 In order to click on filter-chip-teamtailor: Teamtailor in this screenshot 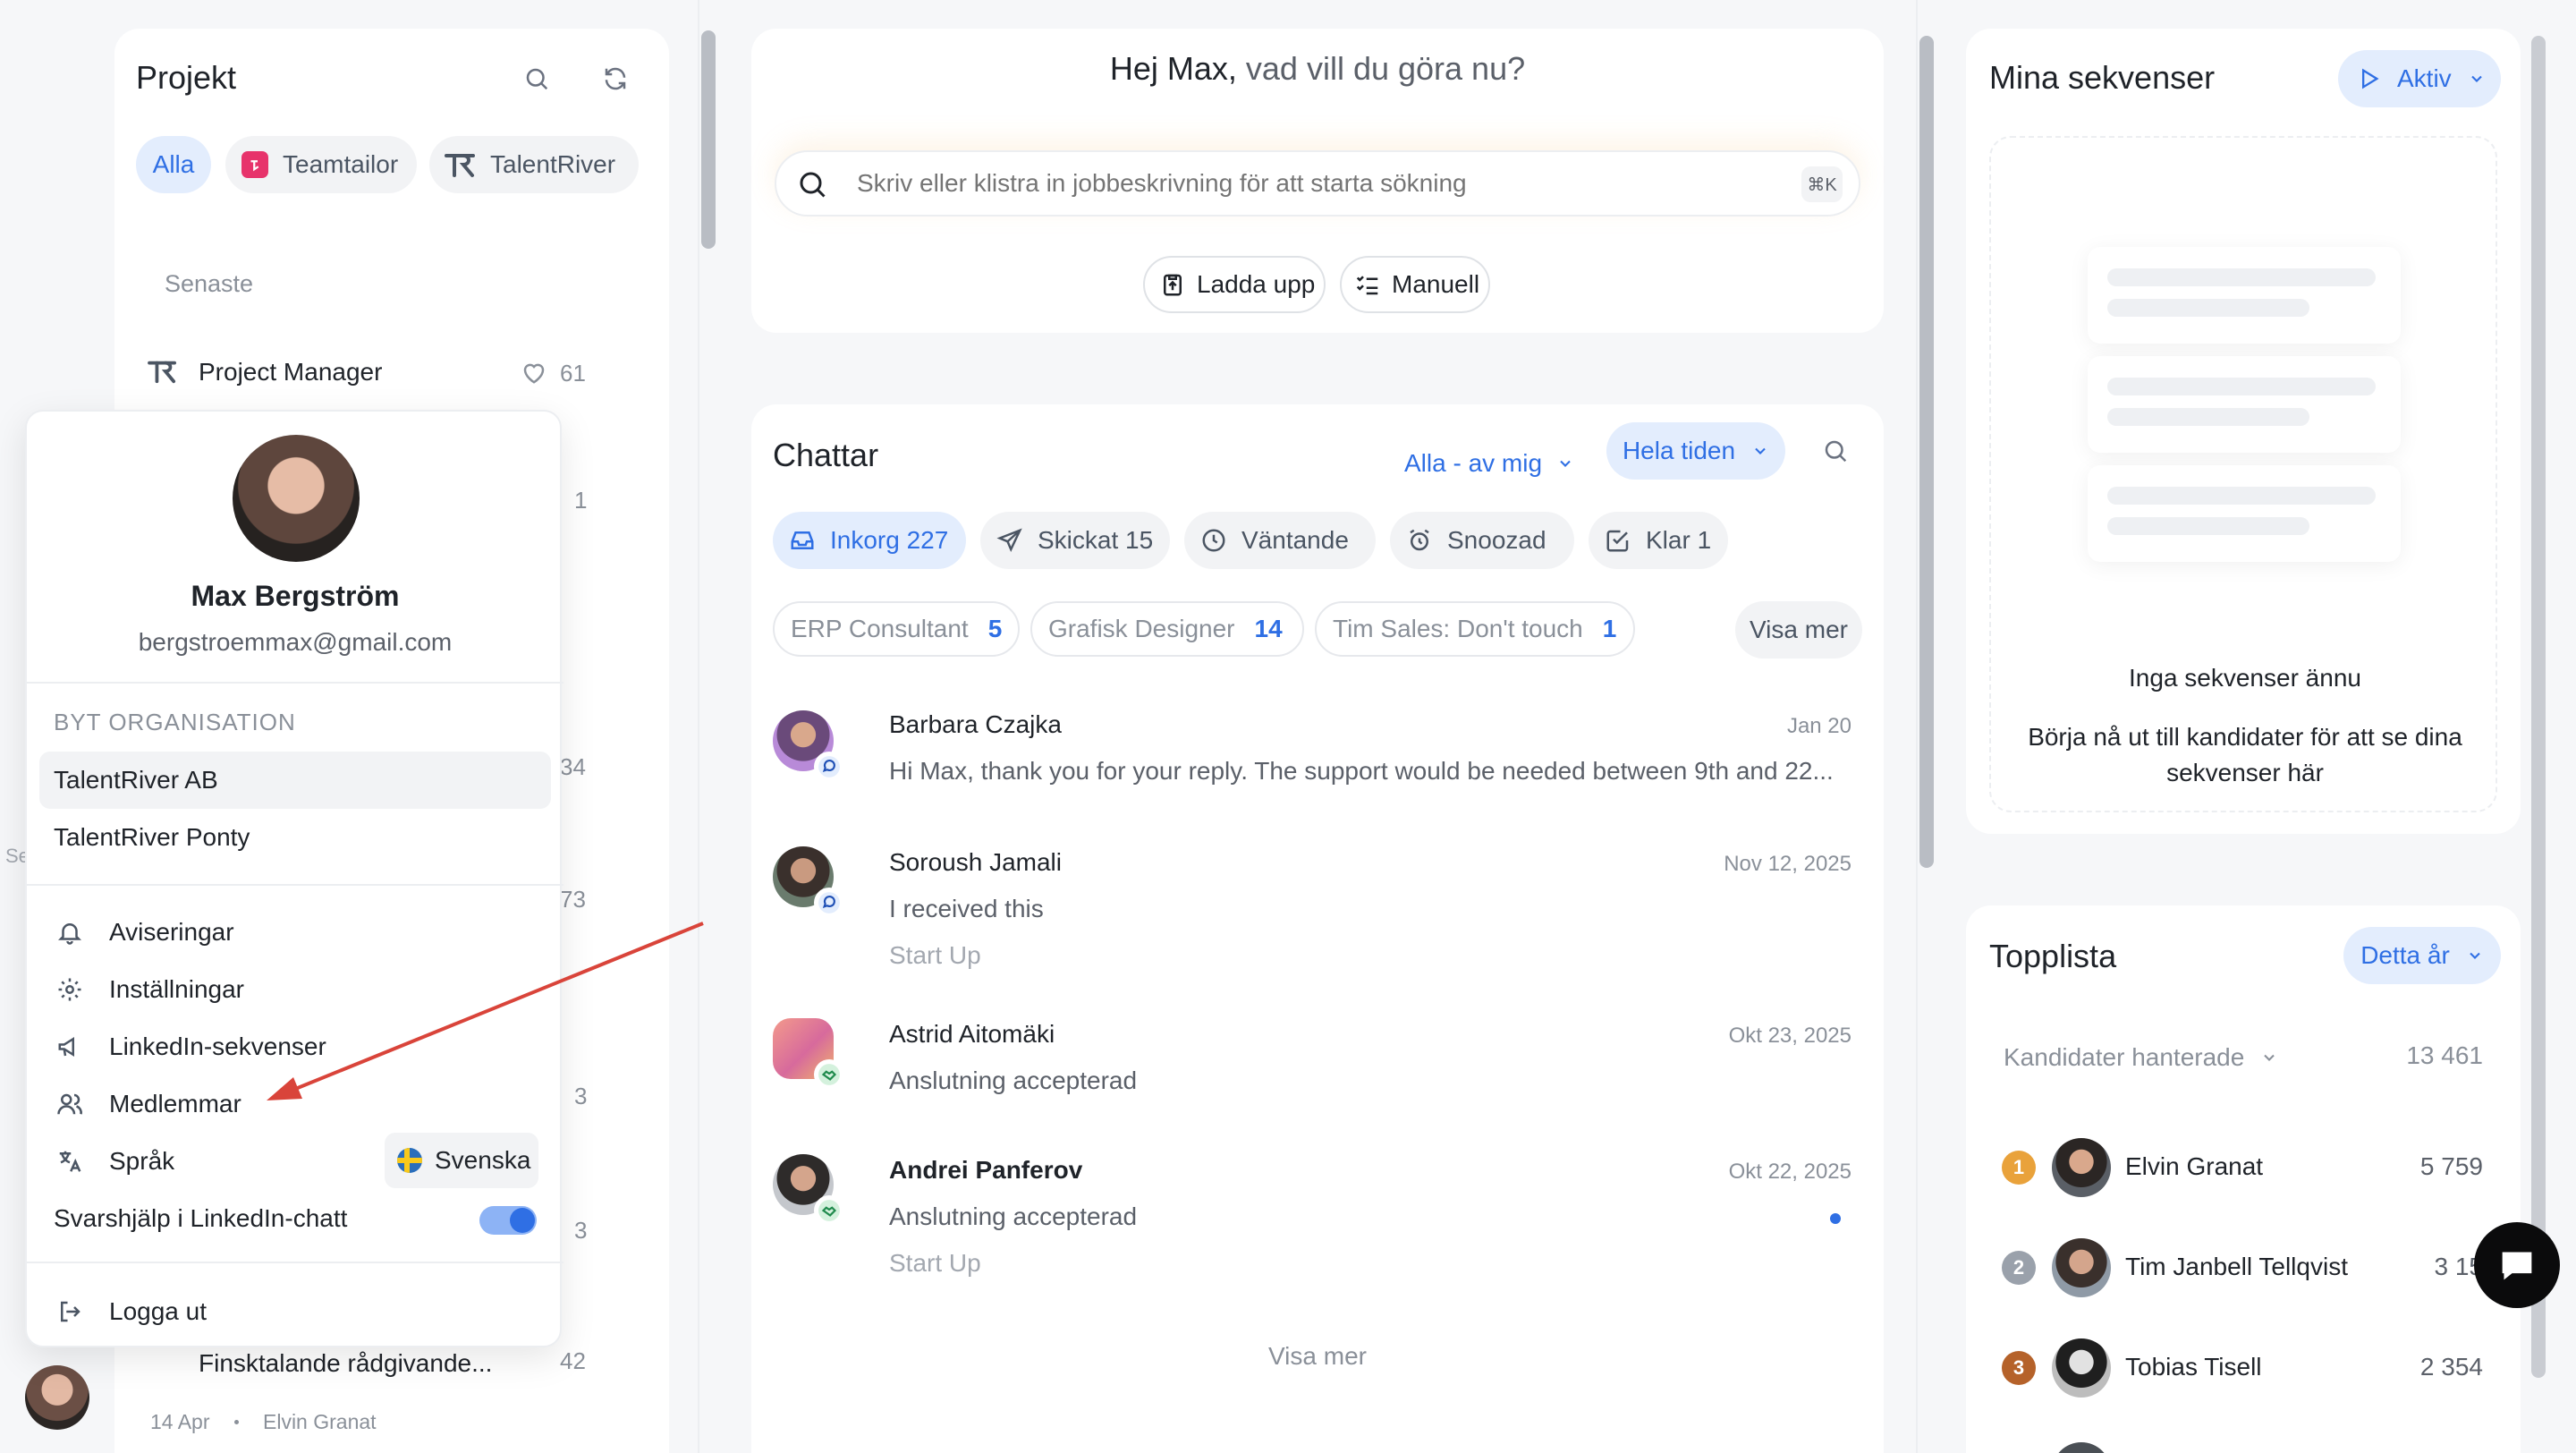, I will do `click(321, 164)`.